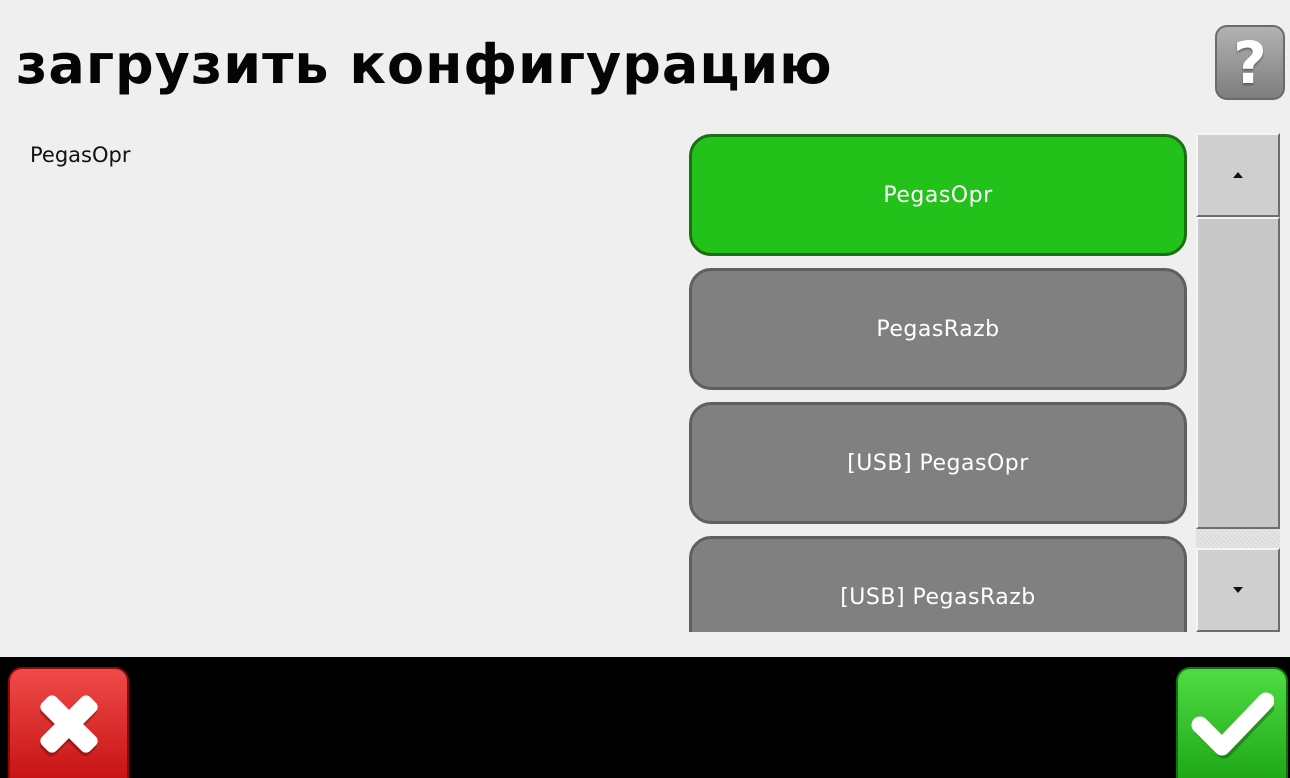 Image resolution: width=1290 pixels, height=778 pixels. I want to click on list-scrollbar, so click(1238, 382).